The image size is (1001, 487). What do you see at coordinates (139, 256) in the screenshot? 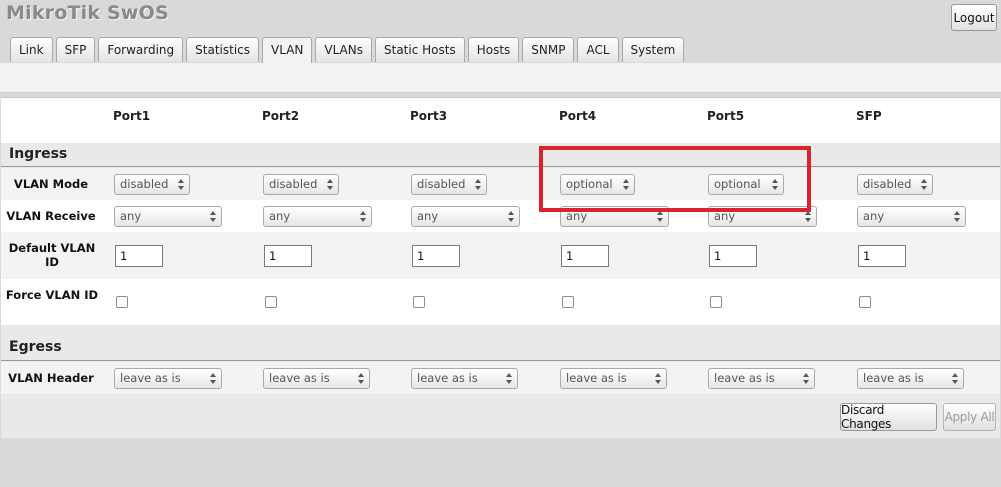
I see `default-vlan-id-input-port1: 1` at bounding box center [139, 256].